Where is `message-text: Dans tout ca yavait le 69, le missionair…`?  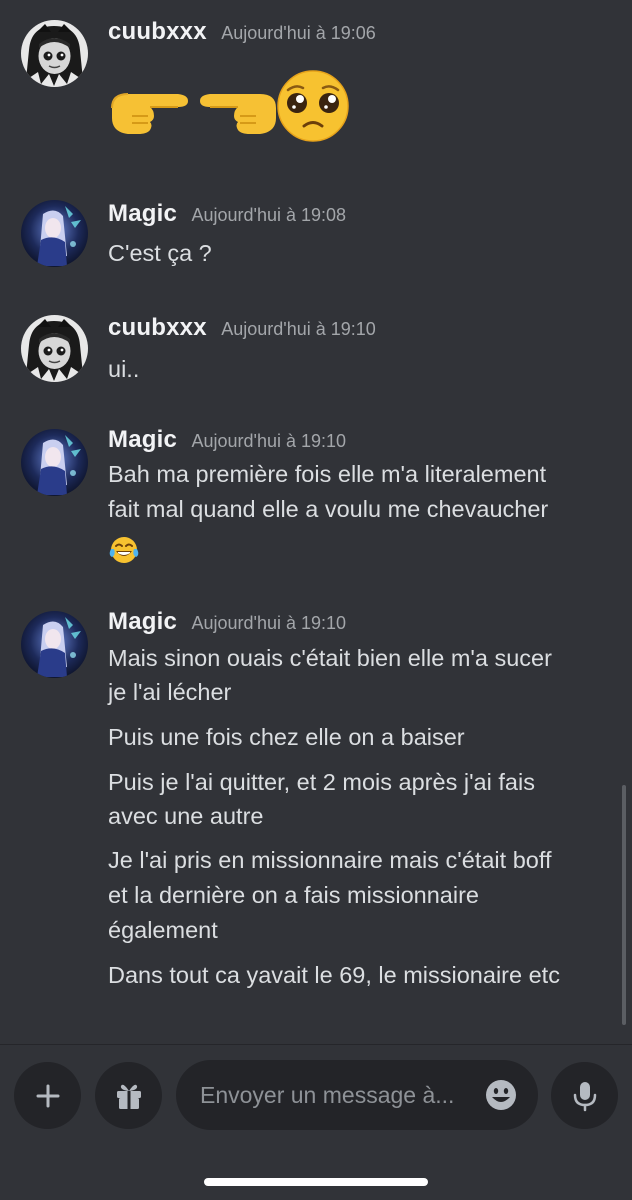
message-text: Dans tout ca yavait le 69, le missionair… is located at coordinates (334, 975).